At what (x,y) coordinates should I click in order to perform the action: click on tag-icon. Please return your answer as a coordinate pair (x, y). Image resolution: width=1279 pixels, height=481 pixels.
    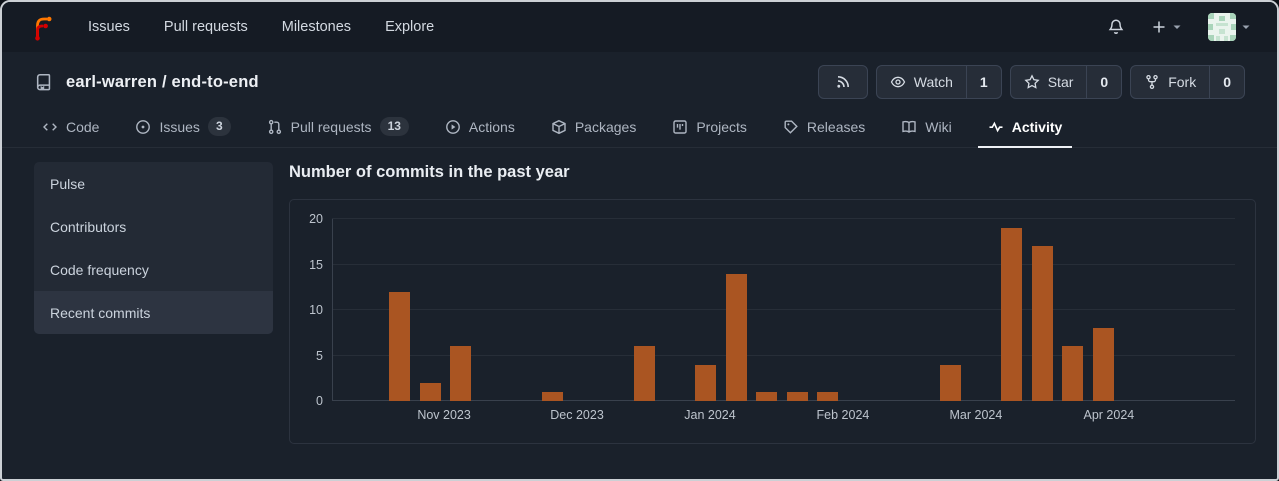
    Looking at the image, I should click on (791, 127).